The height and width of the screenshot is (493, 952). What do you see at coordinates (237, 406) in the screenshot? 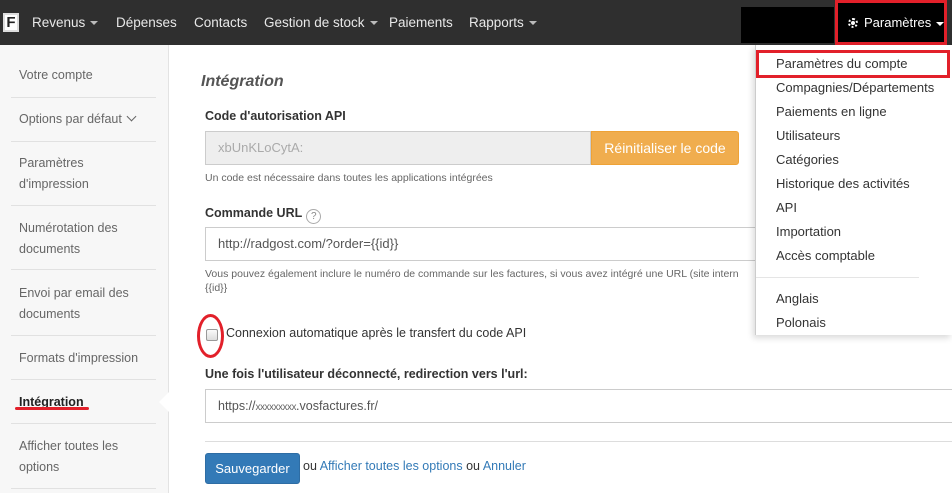
I see `url-prefix: https://` at bounding box center [237, 406].